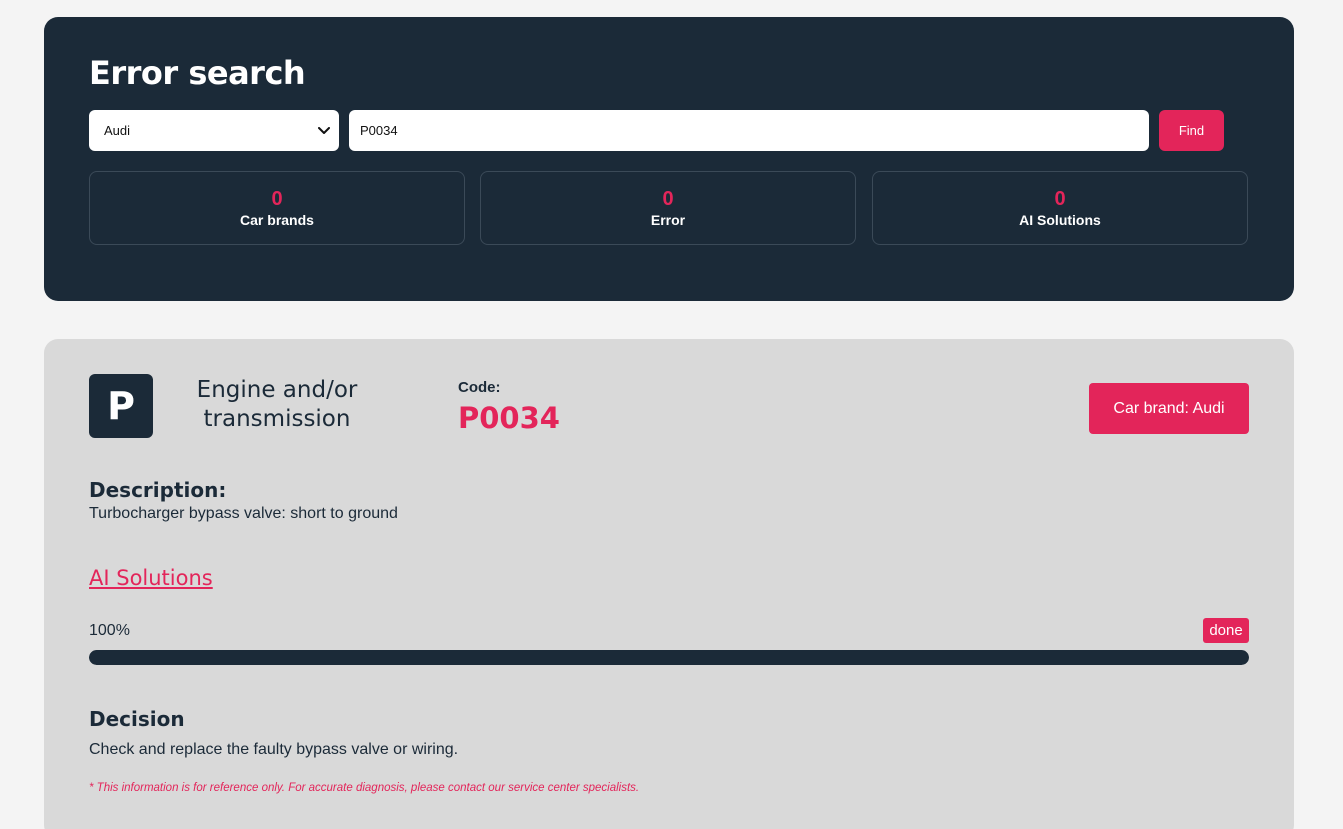 This screenshot has height=829, width=1343. I want to click on stat-card-ai-solutions: 0 AI Solutions, so click(1060, 208).